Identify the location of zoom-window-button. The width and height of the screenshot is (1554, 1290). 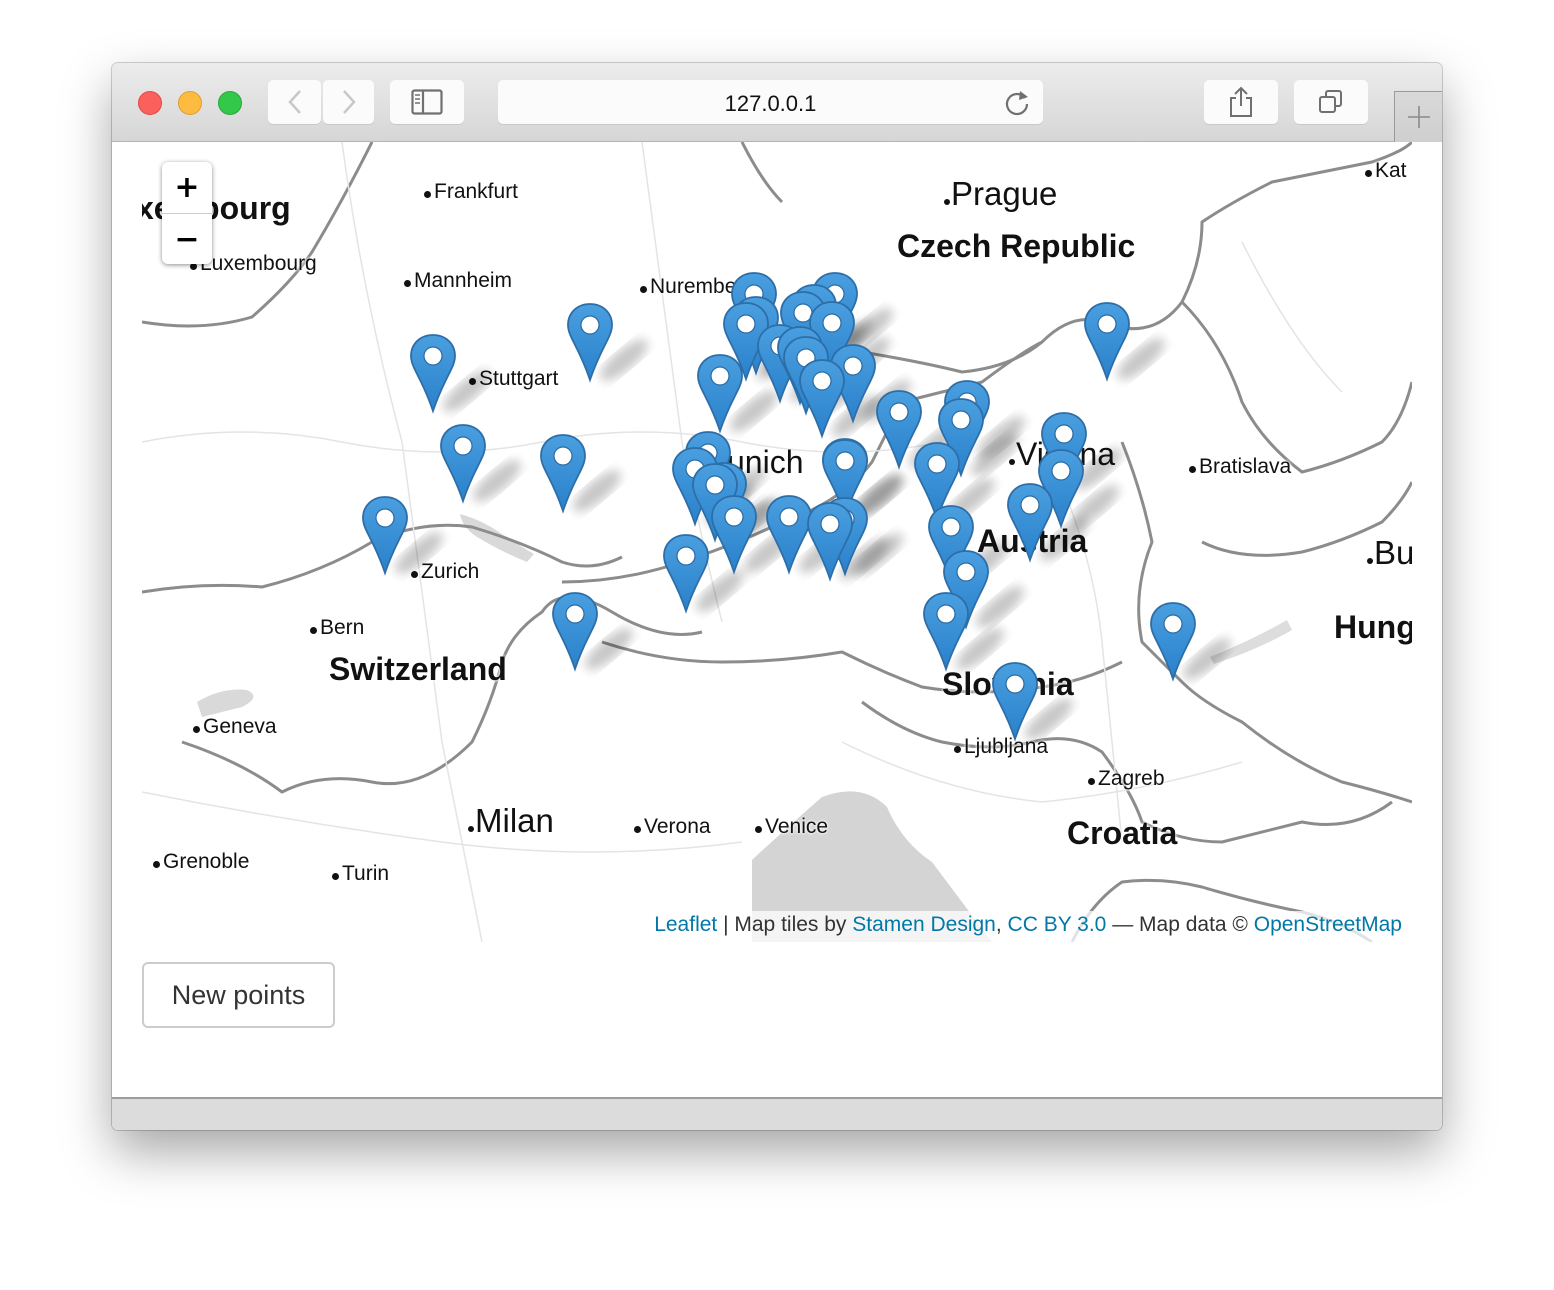
(230, 103).